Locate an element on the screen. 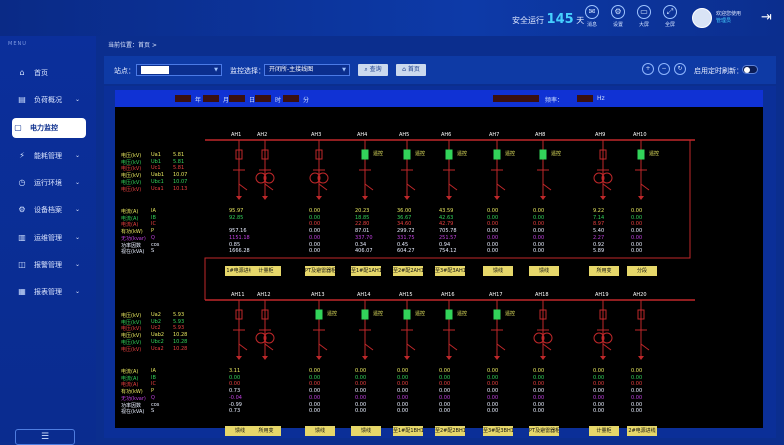 Image resolution: width=784 pixels, height=445 pixels. fullscreen-icon: ⤢ is located at coordinates (670, 12).